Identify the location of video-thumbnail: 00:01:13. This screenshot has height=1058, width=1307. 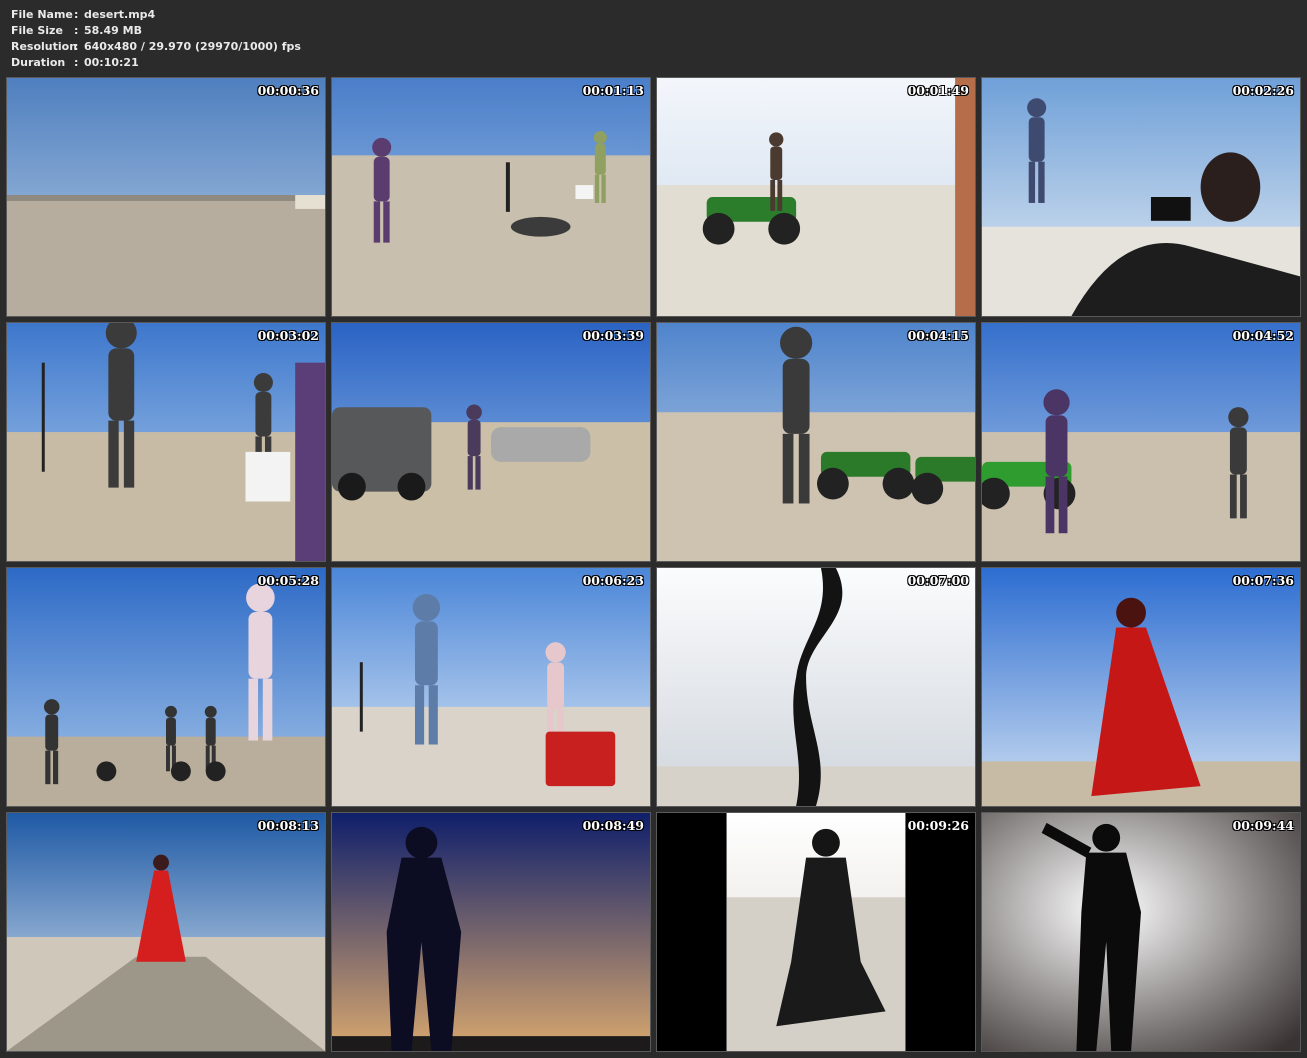
(491, 197).